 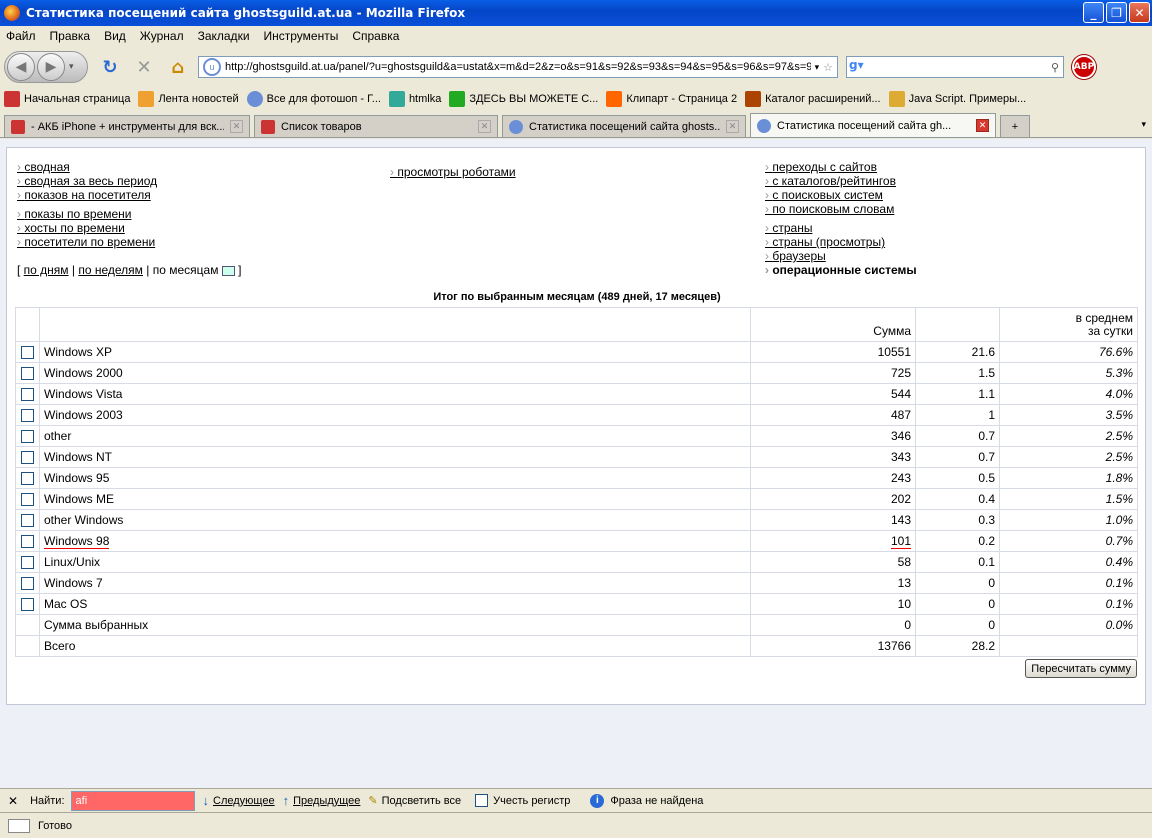 What do you see at coordinates (624, 126) in the screenshot?
I see `tab: Статистика посещений сайта ghosts... ✕` at bounding box center [624, 126].